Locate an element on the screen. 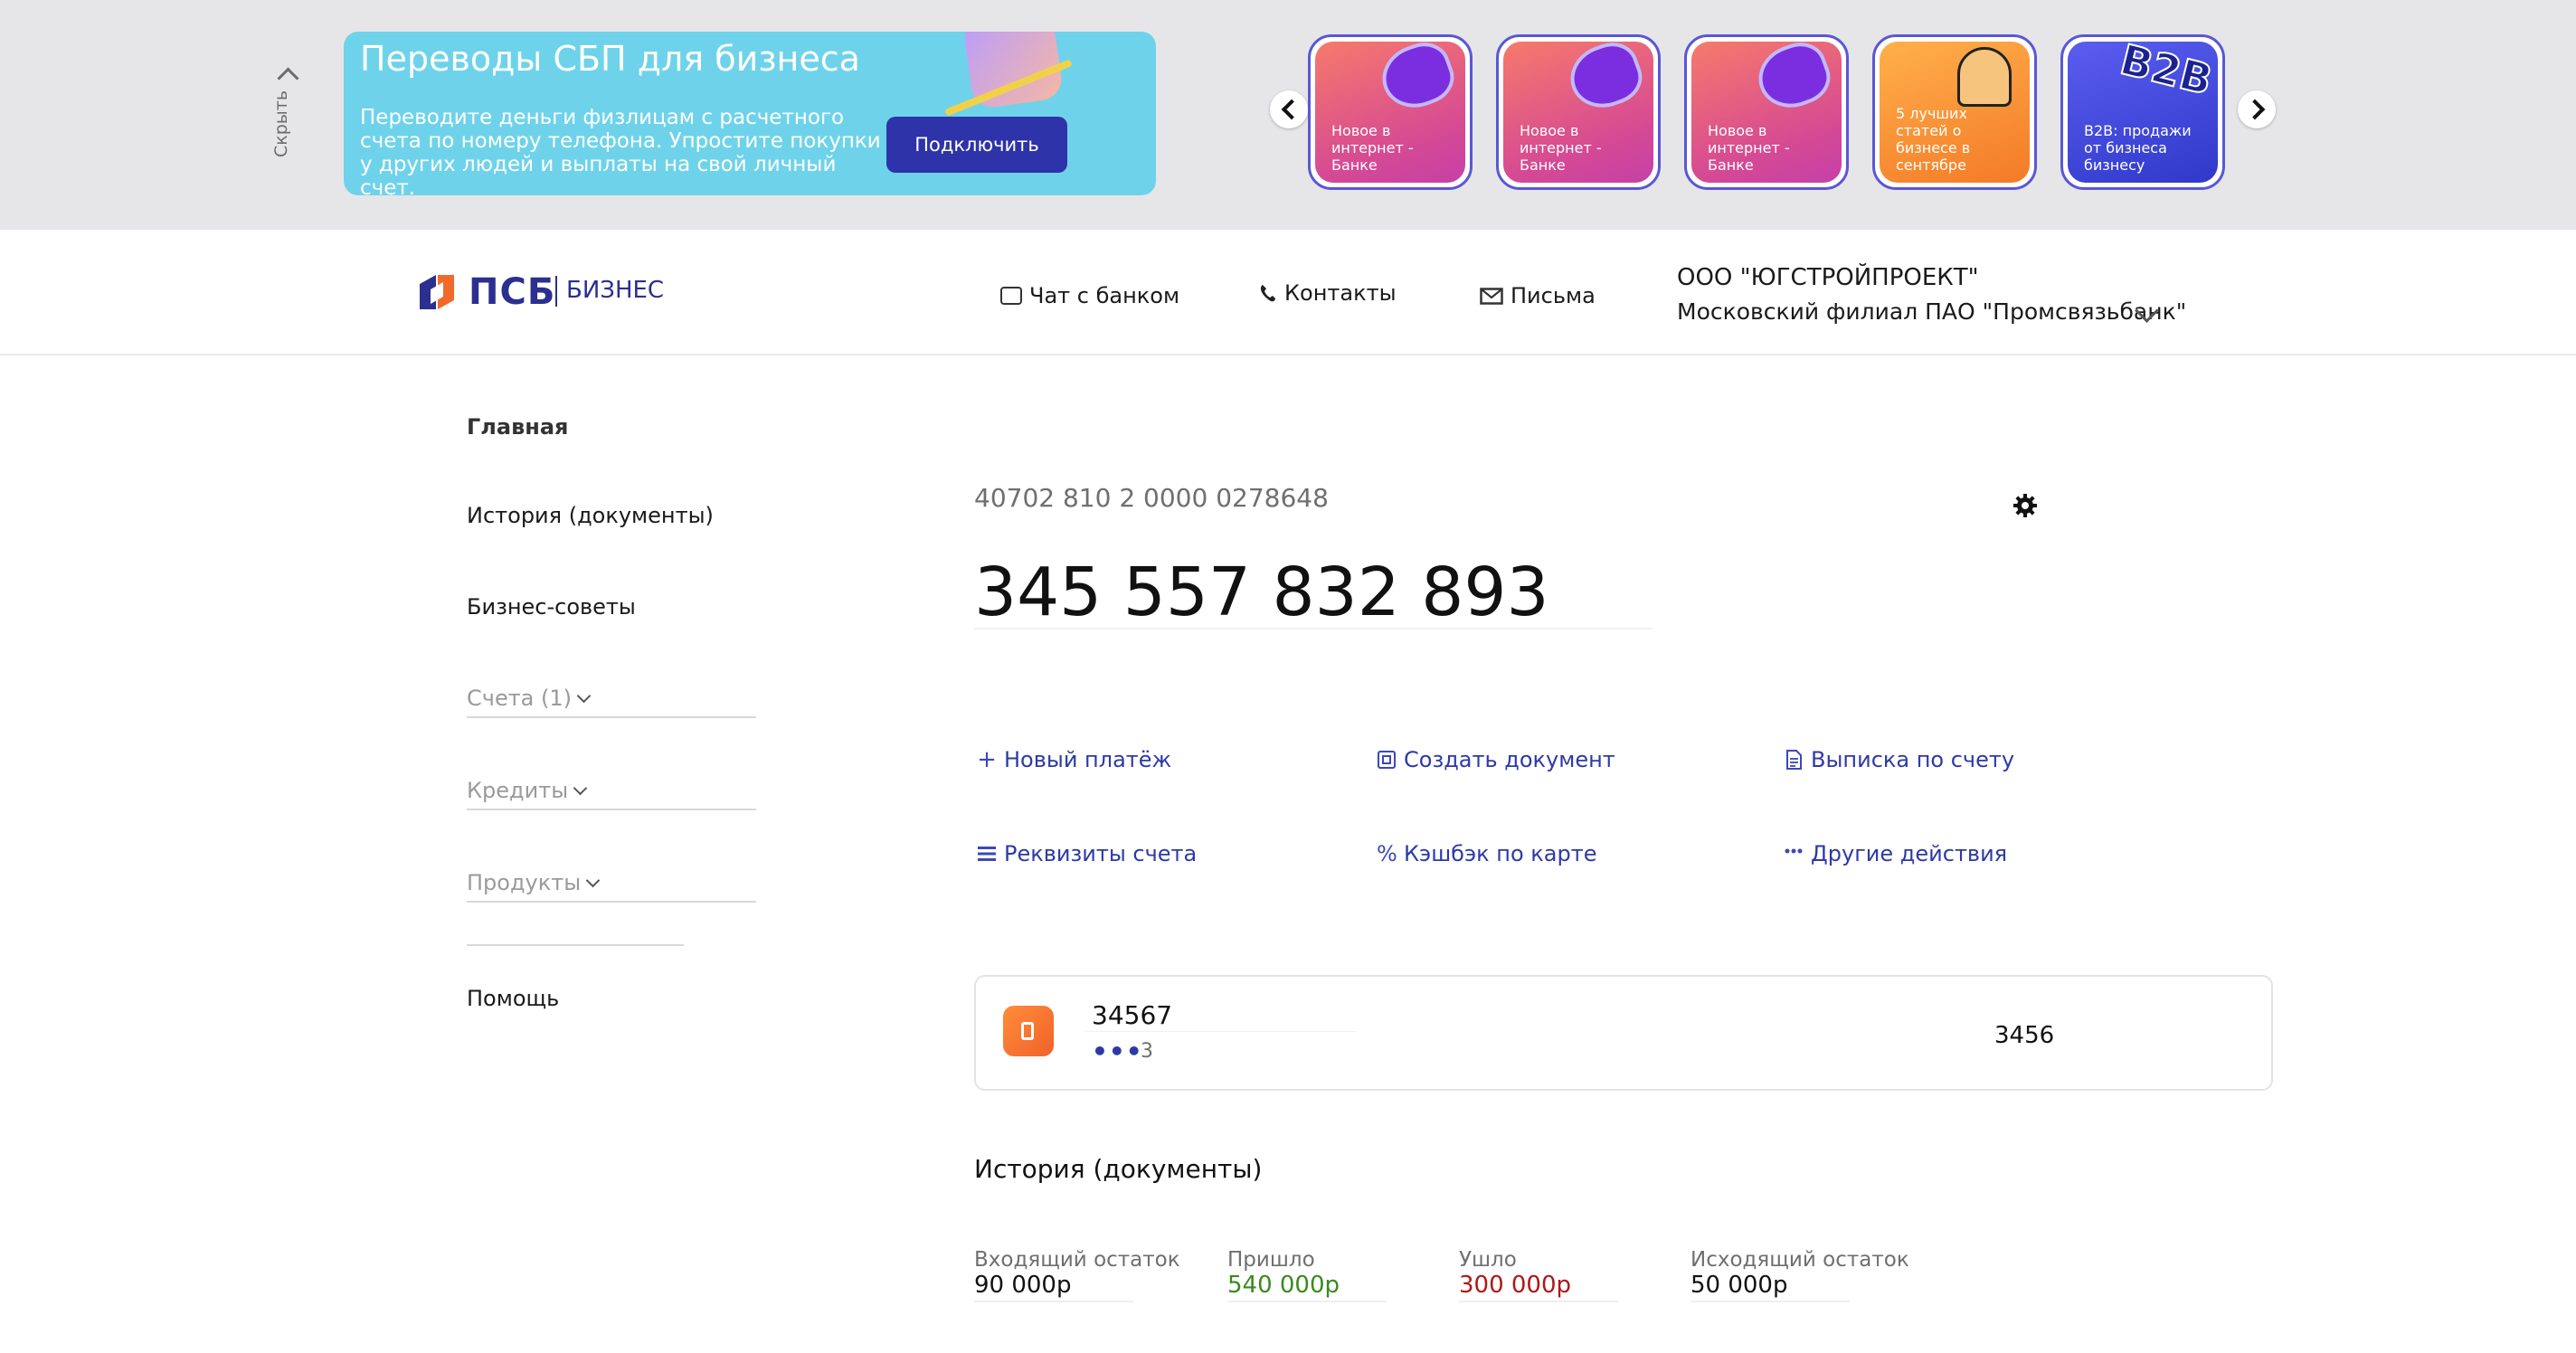 The height and width of the screenshot is (1353, 2576). sidebar-item-business-tips: Бизнес-советы is located at coordinates (551, 607).